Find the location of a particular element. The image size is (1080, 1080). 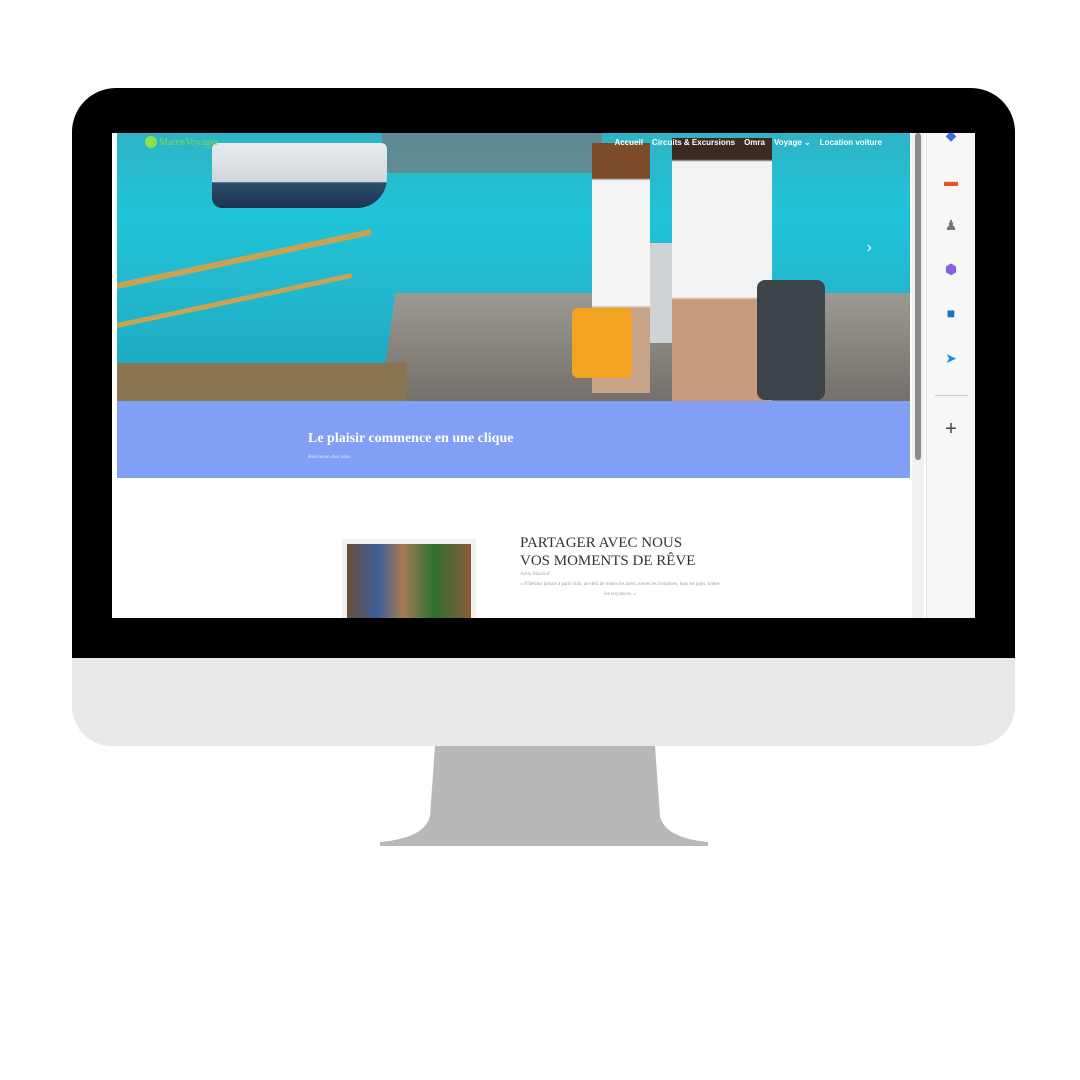

slider-next-icon: › is located at coordinates (869, 248).